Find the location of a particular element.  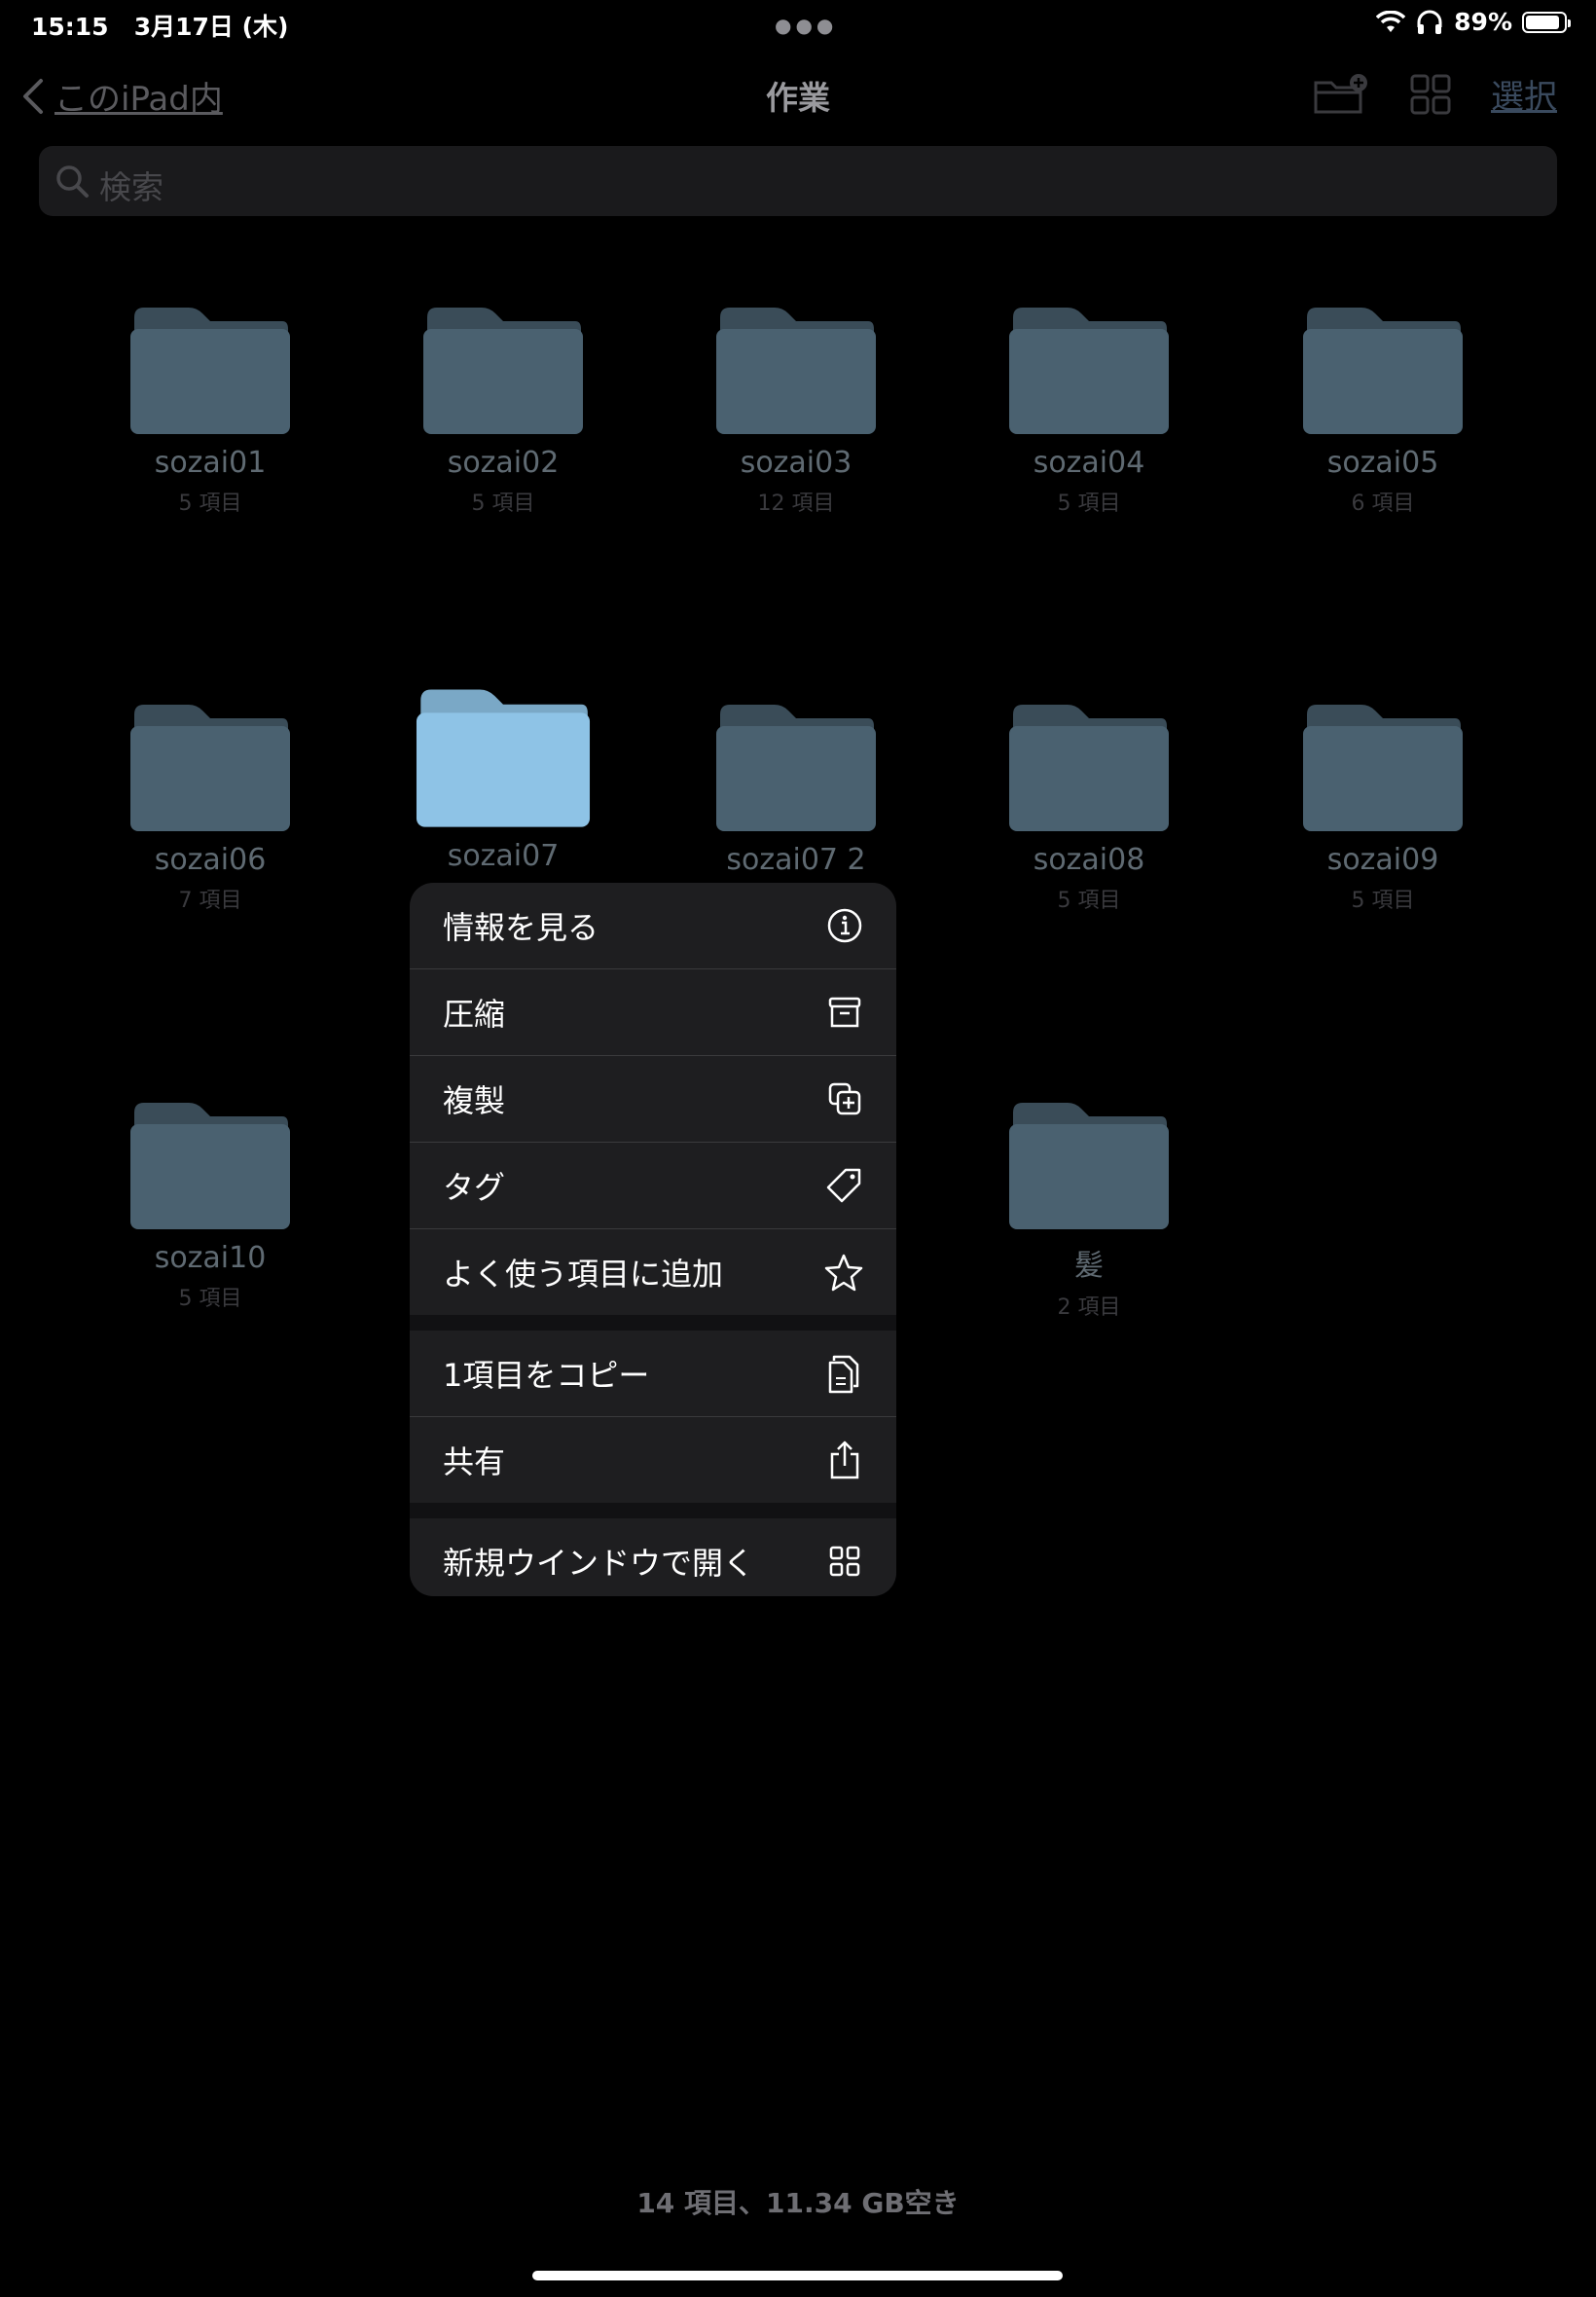

folder-name: 髪 is located at coordinates (1089, 1266).